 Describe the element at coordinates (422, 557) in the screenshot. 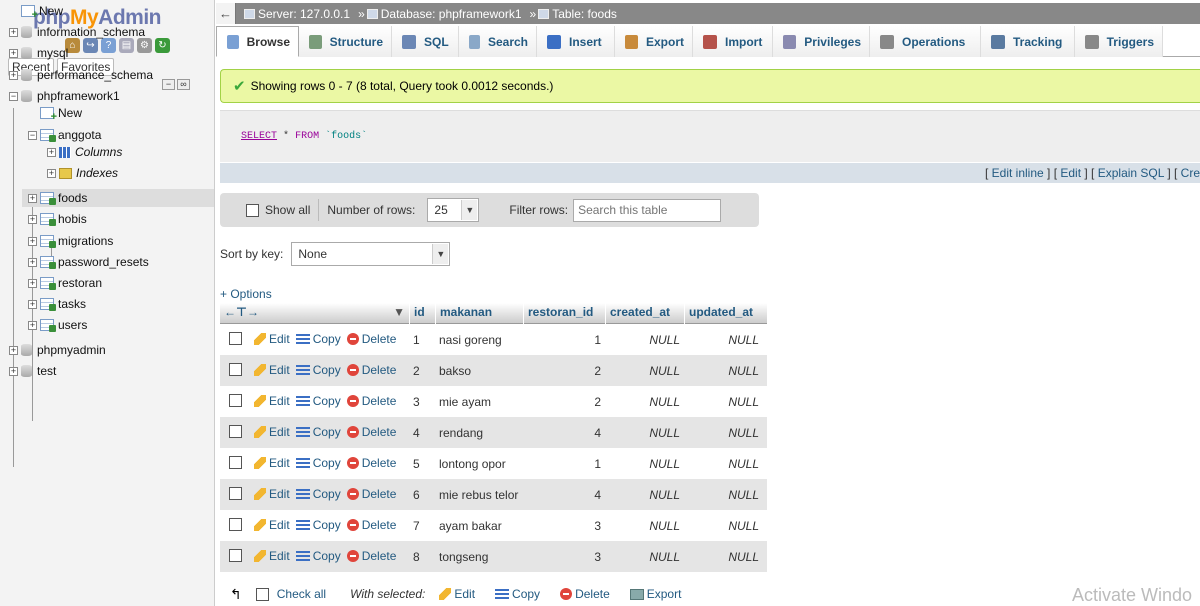

I see `cell-id: 8` at that location.